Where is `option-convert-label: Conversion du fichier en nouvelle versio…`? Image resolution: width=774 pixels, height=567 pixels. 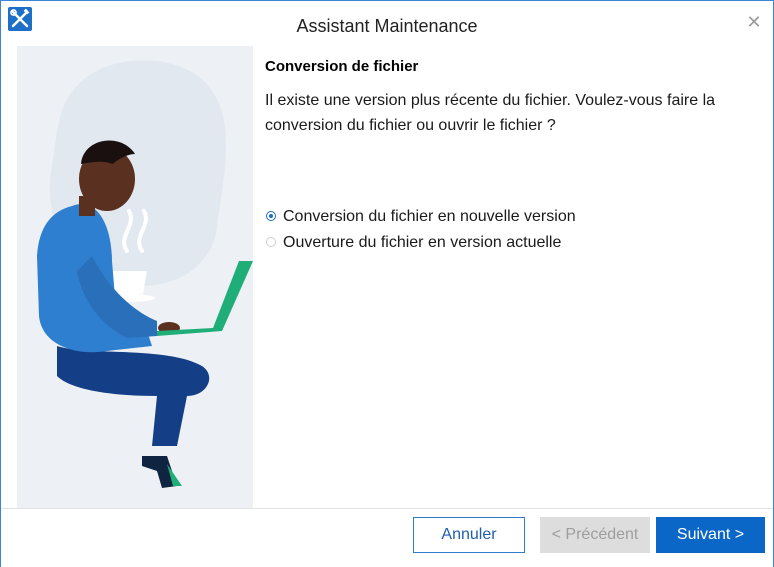 option-convert-label: Conversion du fichier en nouvelle versio… is located at coordinates (429, 216).